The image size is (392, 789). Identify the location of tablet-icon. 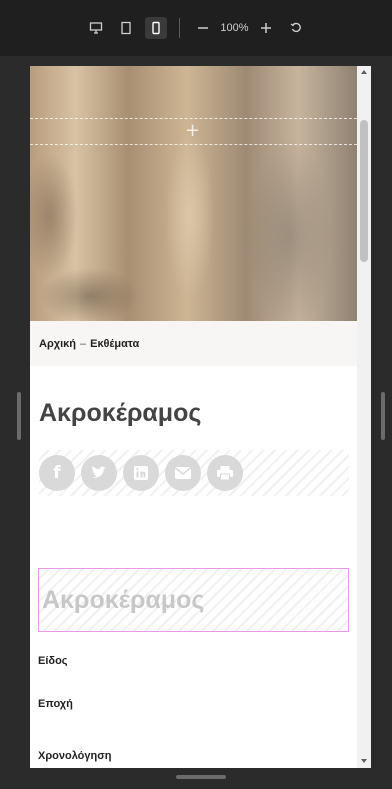
(126, 28).